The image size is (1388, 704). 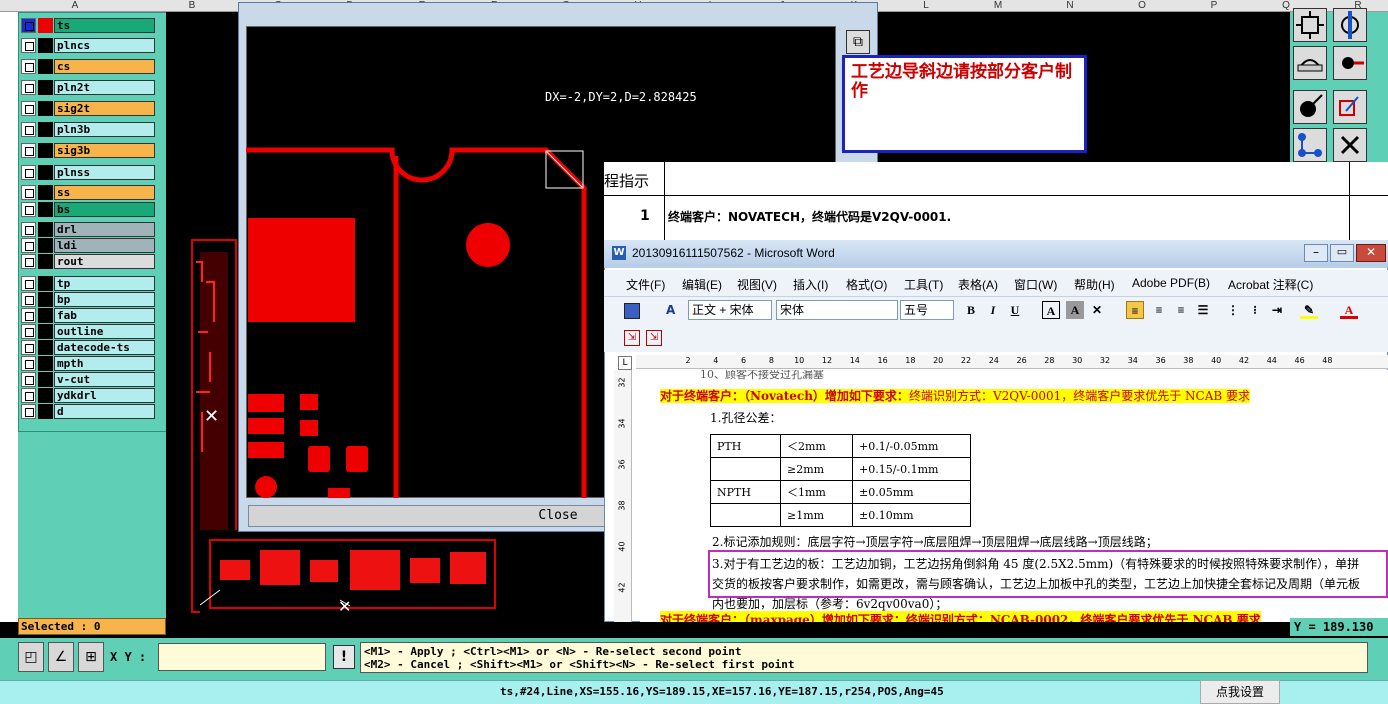 What do you see at coordinates (1171, 283) in the screenshot?
I see `menu-item: Adobe PDF(B)` at bounding box center [1171, 283].